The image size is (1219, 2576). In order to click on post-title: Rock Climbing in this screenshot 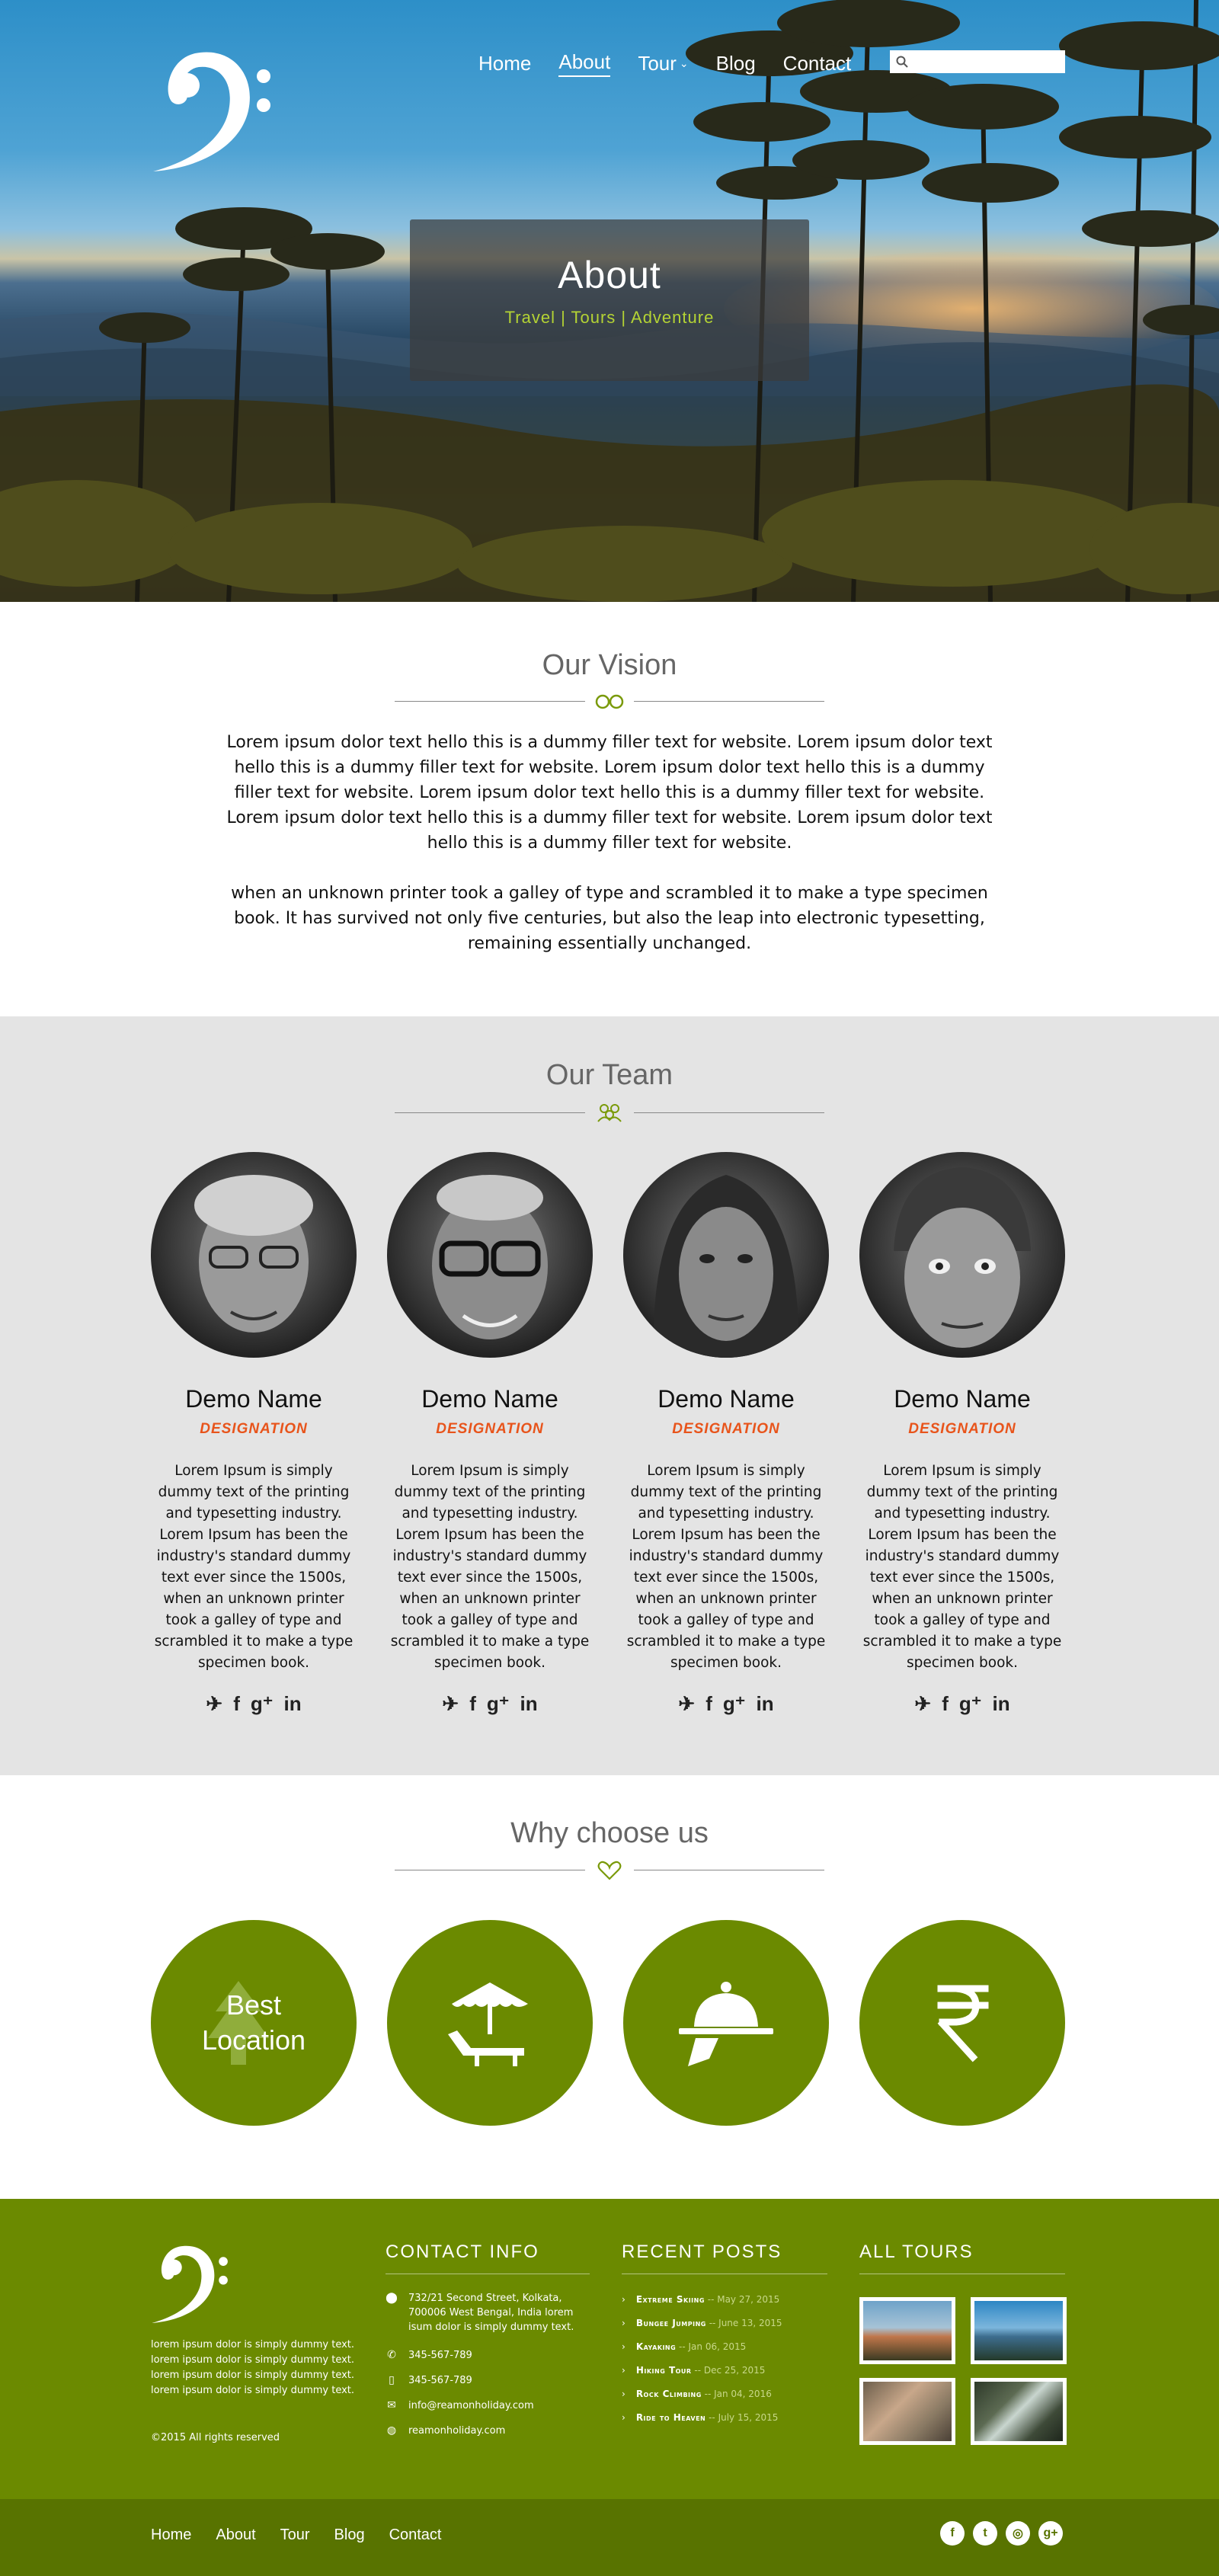, I will do `click(668, 2394)`.